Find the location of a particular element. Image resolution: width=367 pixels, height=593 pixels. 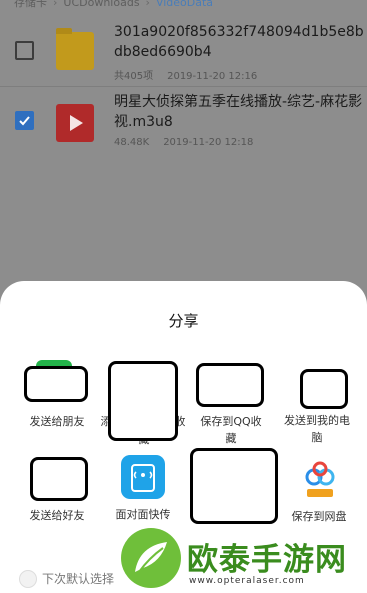

qq-computer-icon is located at coordinates (324, 389).